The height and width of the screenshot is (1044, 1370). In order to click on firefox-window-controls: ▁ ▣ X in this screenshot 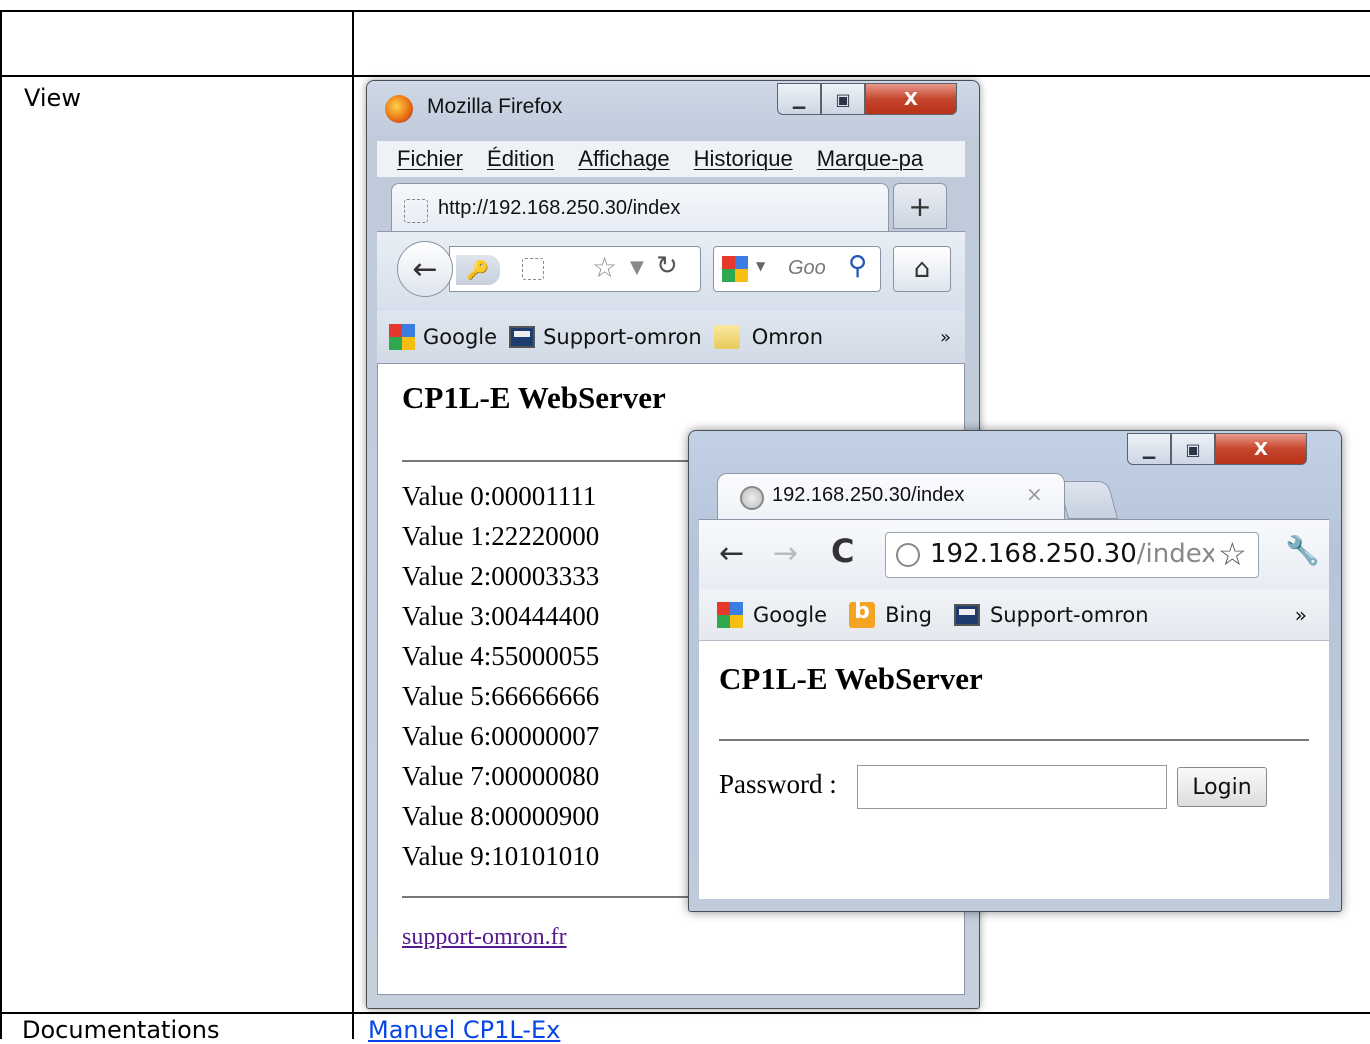, I will do `click(867, 99)`.